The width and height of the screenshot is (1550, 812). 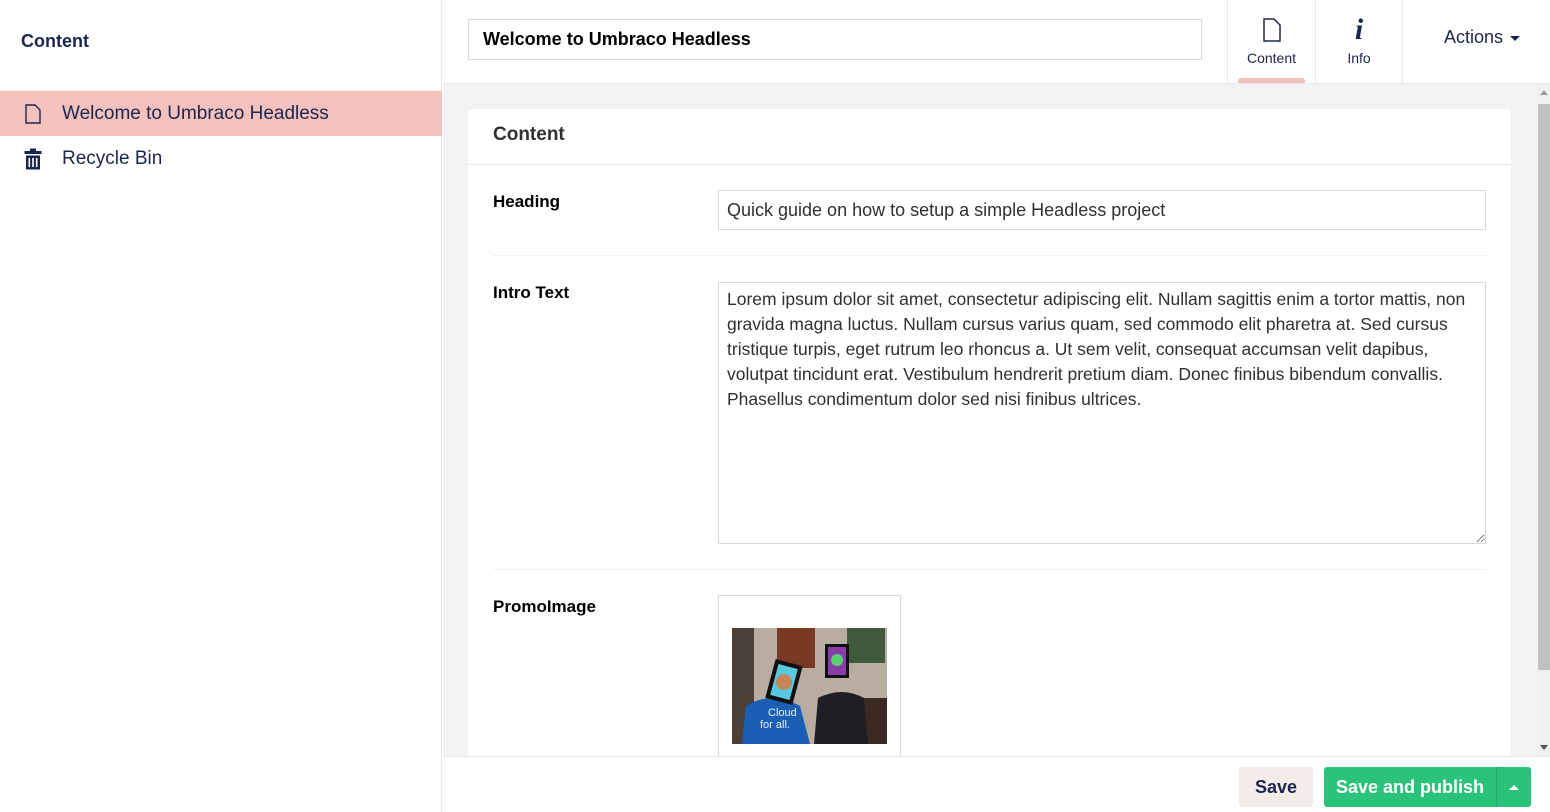 I want to click on info-icon: i, so click(x=1359, y=29).